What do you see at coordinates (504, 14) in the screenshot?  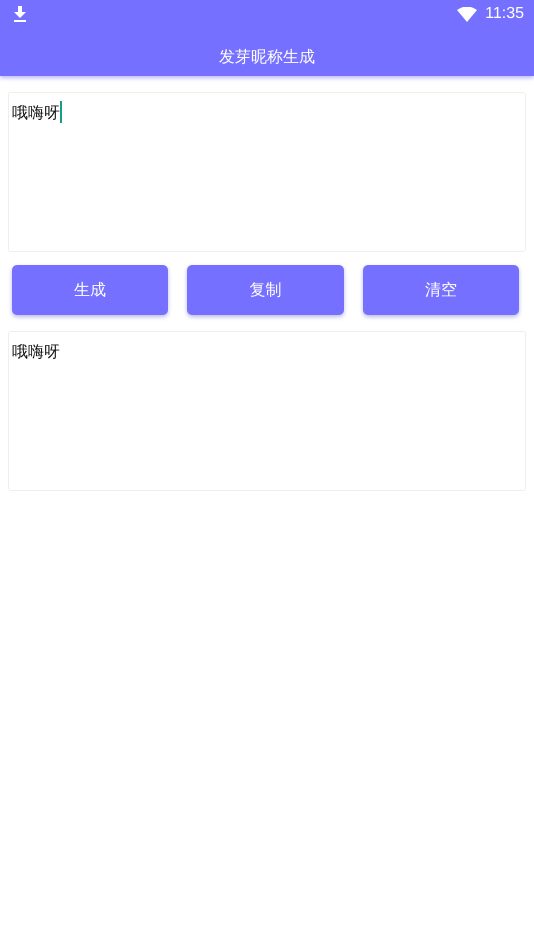 I see `clock-time: 11:35` at bounding box center [504, 14].